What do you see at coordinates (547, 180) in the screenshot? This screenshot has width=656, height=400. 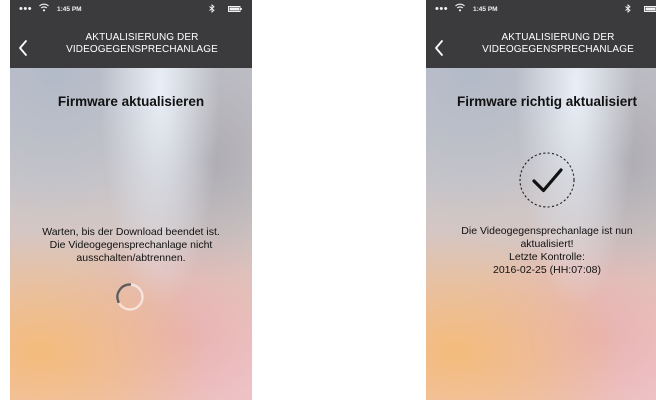 I see `checkmark-circle-icon` at bounding box center [547, 180].